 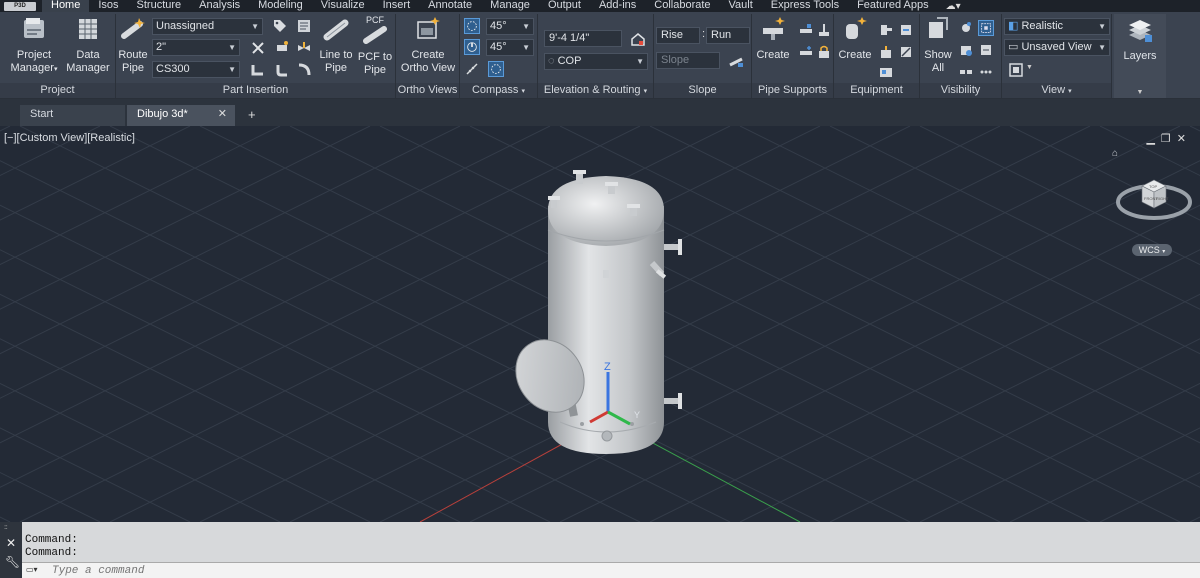 What do you see at coordinates (108, 6) in the screenshot?
I see `menu-tab-isos: Isos` at bounding box center [108, 6].